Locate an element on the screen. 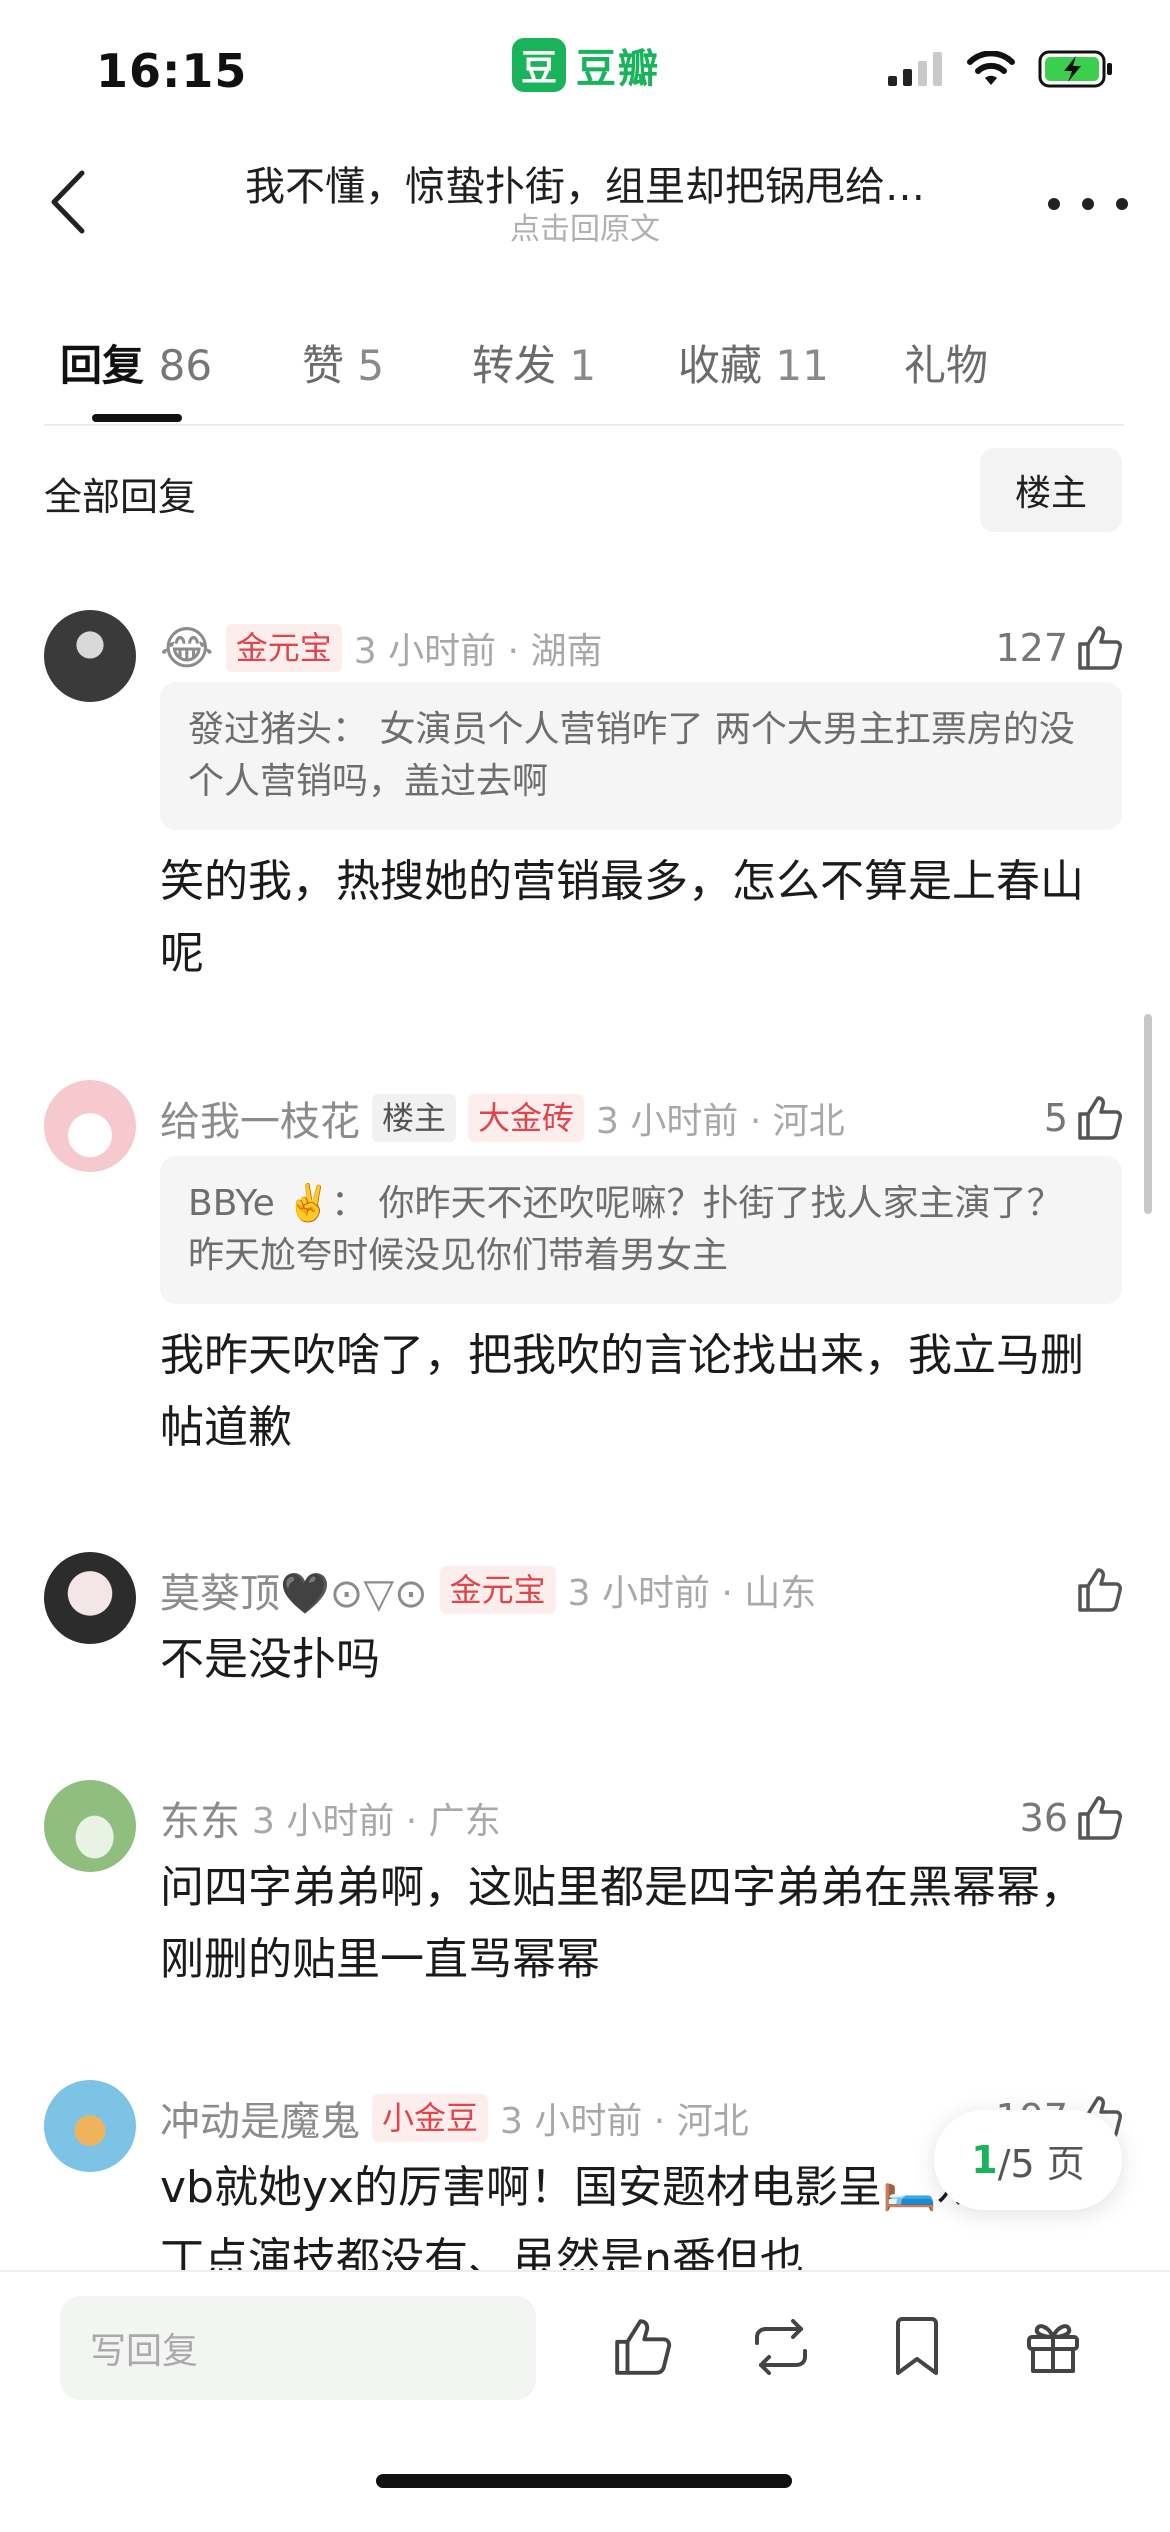 The height and width of the screenshot is (2532, 1170). comment-meta: 😂 金元宝 3 小时前 · 湖南 is located at coordinates (381, 648).